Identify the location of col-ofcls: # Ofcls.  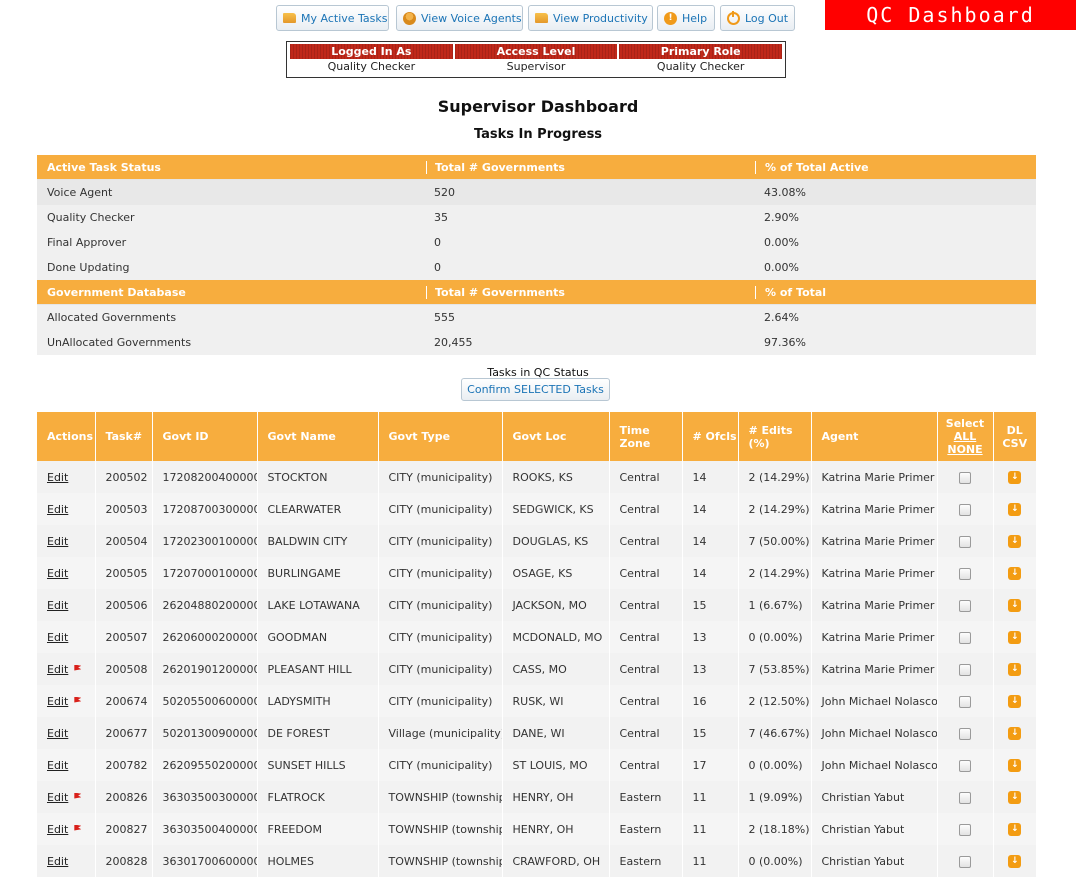
(709, 436).